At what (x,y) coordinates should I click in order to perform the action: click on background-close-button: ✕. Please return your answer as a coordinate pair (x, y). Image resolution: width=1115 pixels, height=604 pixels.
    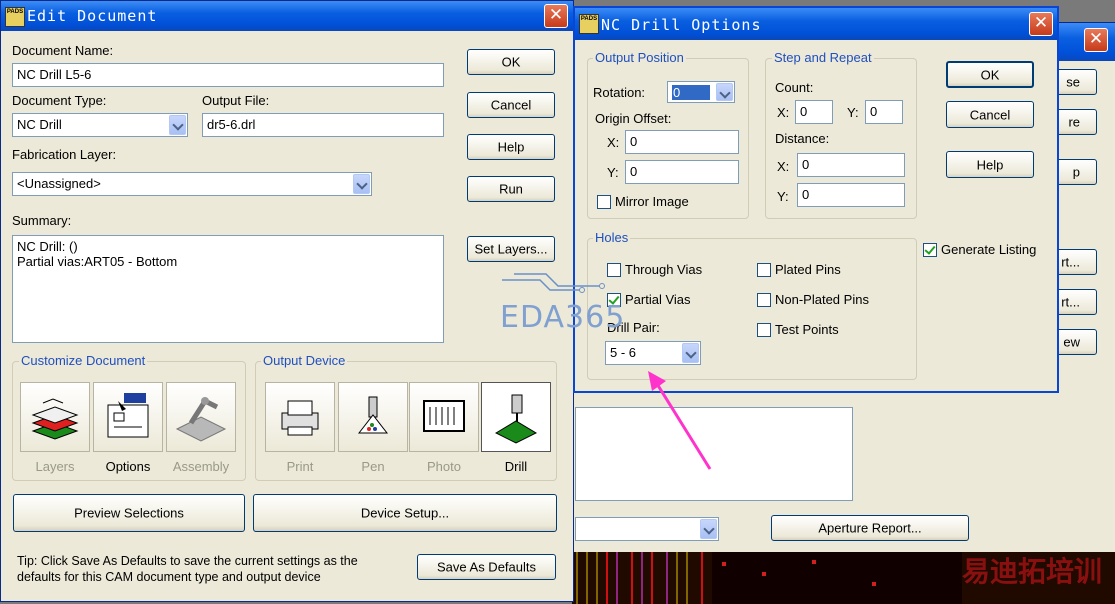
    Looking at the image, I should click on (1096, 40).